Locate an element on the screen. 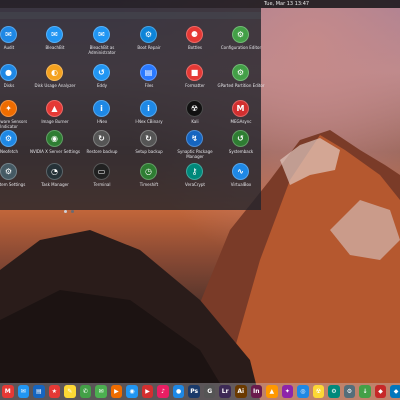 The image size is (400, 400). page-indicator is located at coordinates (69, 211).